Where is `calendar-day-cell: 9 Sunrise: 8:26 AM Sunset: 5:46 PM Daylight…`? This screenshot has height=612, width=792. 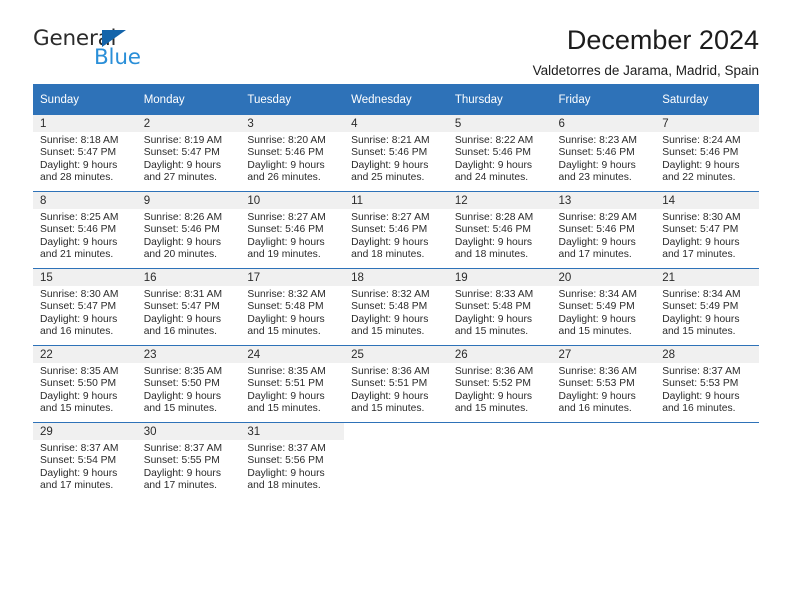 calendar-day-cell: 9 Sunrise: 8:26 AM Sunset: 5:46 PM Daylight… is located at coordinates (188, 230).